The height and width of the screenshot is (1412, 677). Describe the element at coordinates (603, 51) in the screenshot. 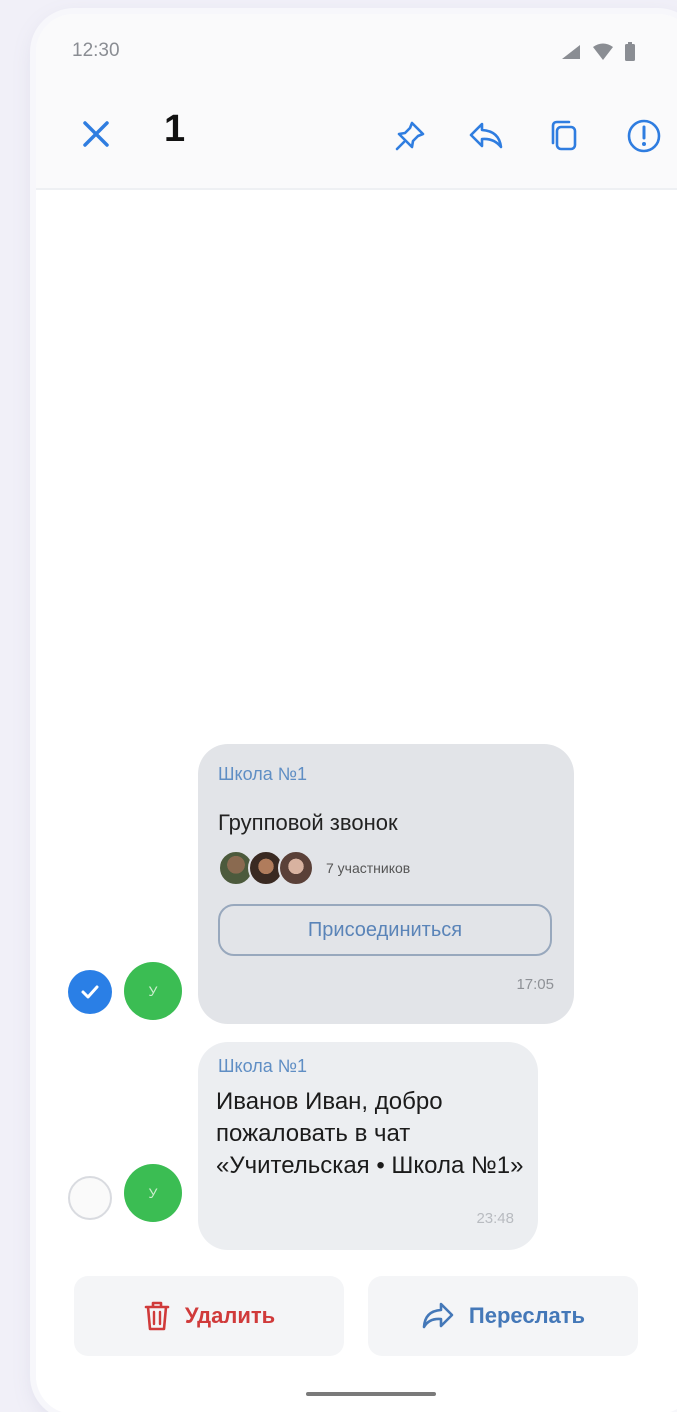

I see `wifi-icon` at that location.